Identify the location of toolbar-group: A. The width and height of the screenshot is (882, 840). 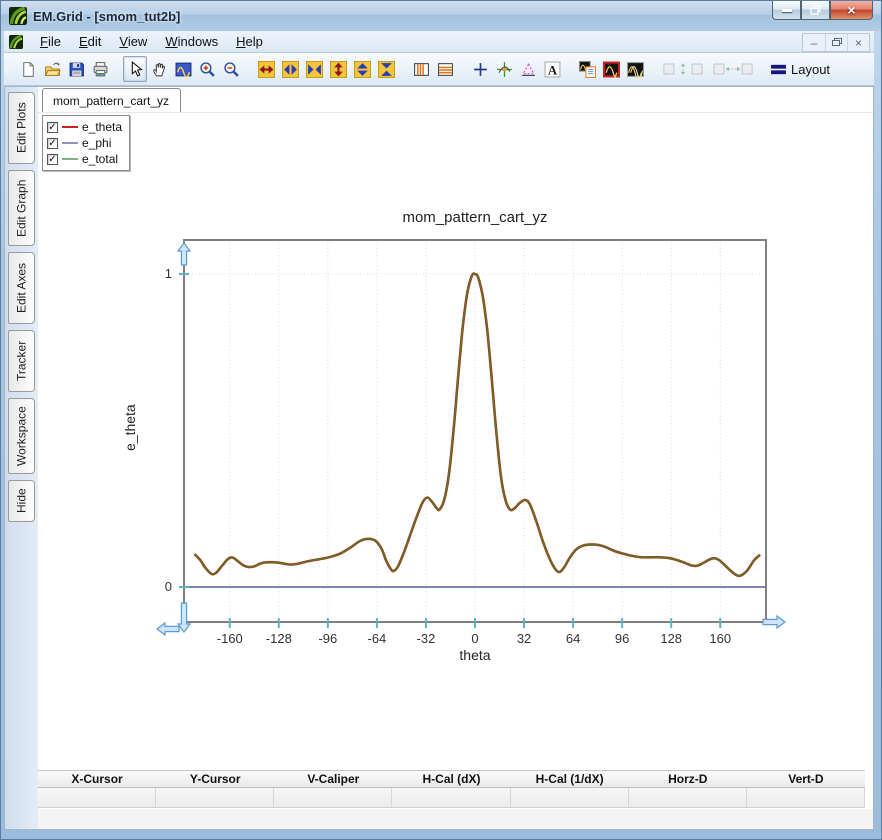
(516, 69).